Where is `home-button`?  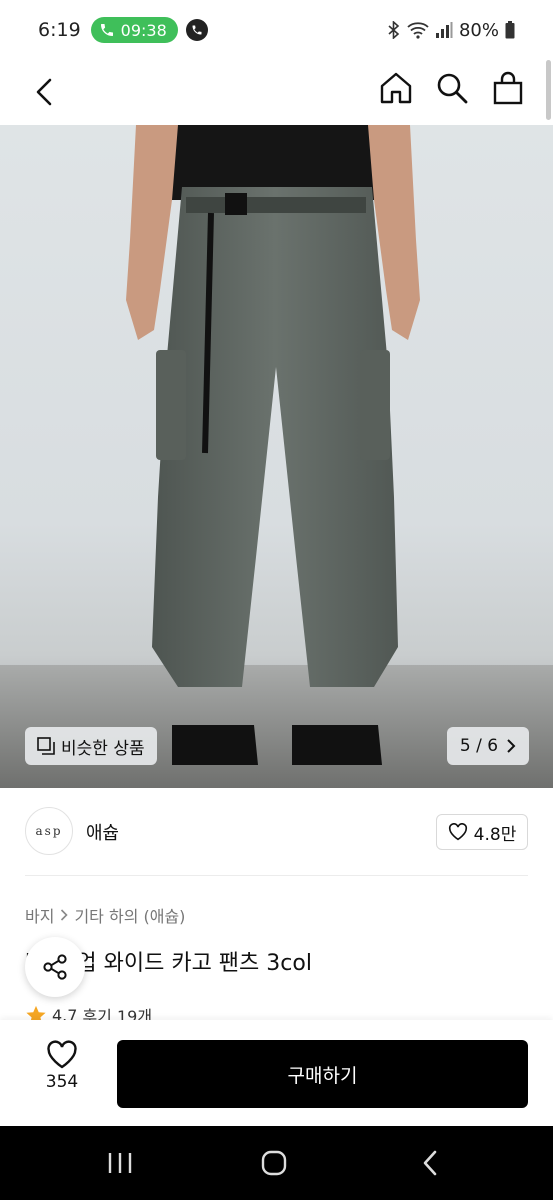
home-button is located at coordinates (396, 88).